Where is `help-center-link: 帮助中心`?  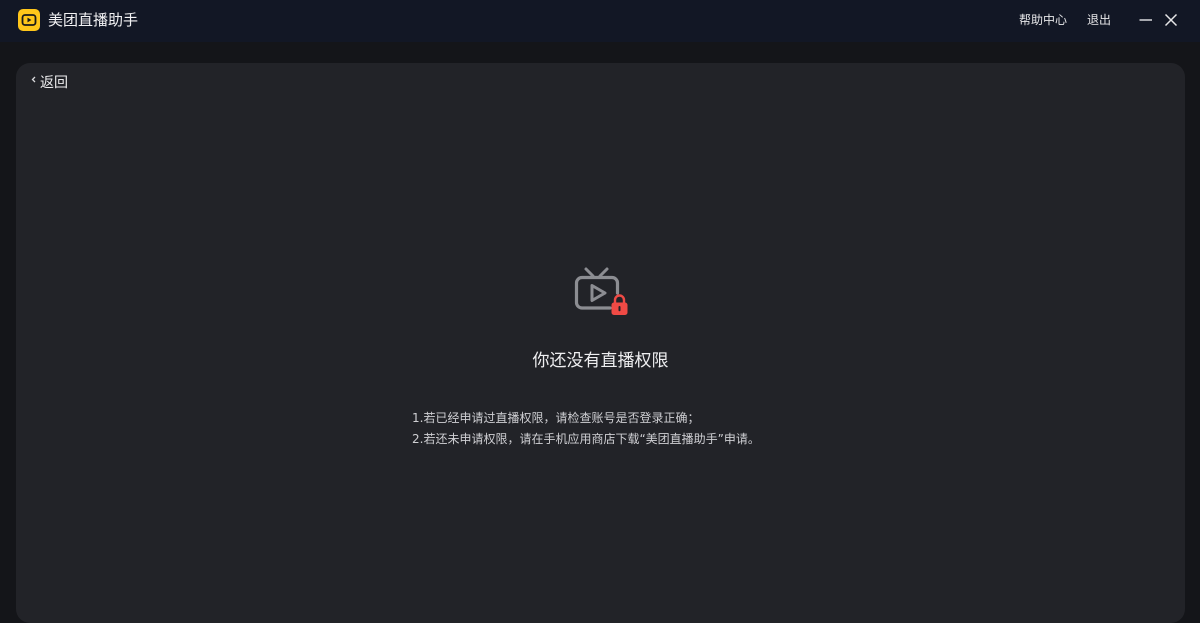
help-center-link: 帮助中心 is located at coordinates (1043, 20).